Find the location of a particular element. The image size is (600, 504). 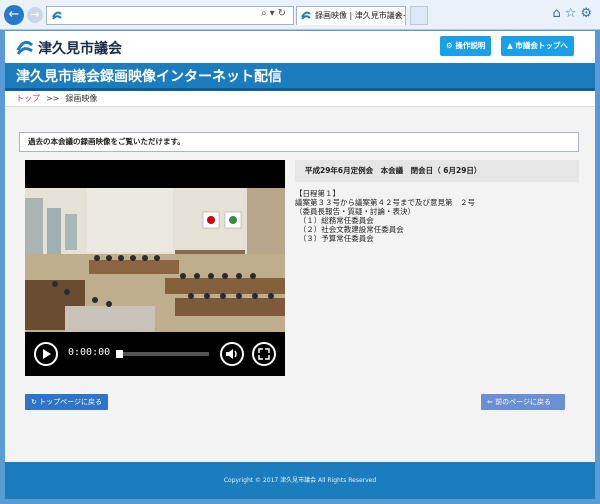

agenda-line: （２）社会文教建設常任委員会 is located at coordinates (349, 229).